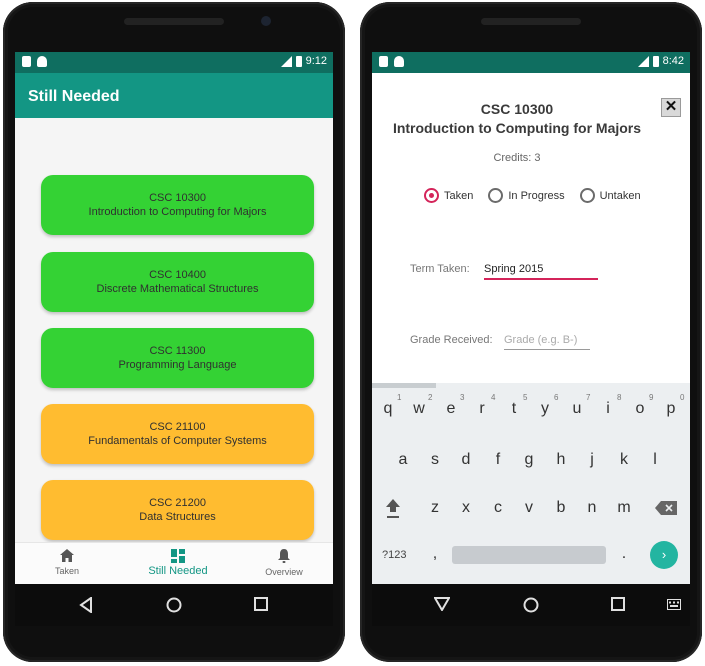 This screenshot has height=666, width=705. Describe the element at coordinates (514, 409) in the screenshot. I see `key-t: t` at that location.